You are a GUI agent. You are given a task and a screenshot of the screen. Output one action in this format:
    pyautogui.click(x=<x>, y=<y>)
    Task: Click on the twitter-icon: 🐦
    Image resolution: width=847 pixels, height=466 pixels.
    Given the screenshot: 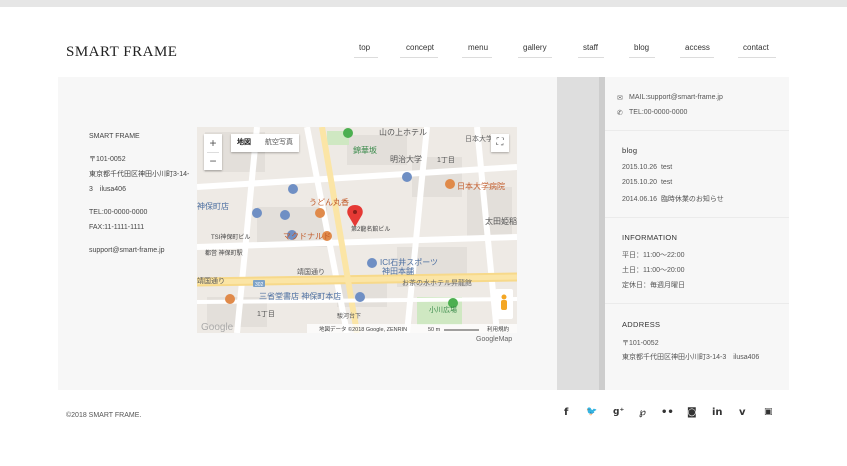 What is the action you would take?
    pyautogui.click(x=591, y=412)
    